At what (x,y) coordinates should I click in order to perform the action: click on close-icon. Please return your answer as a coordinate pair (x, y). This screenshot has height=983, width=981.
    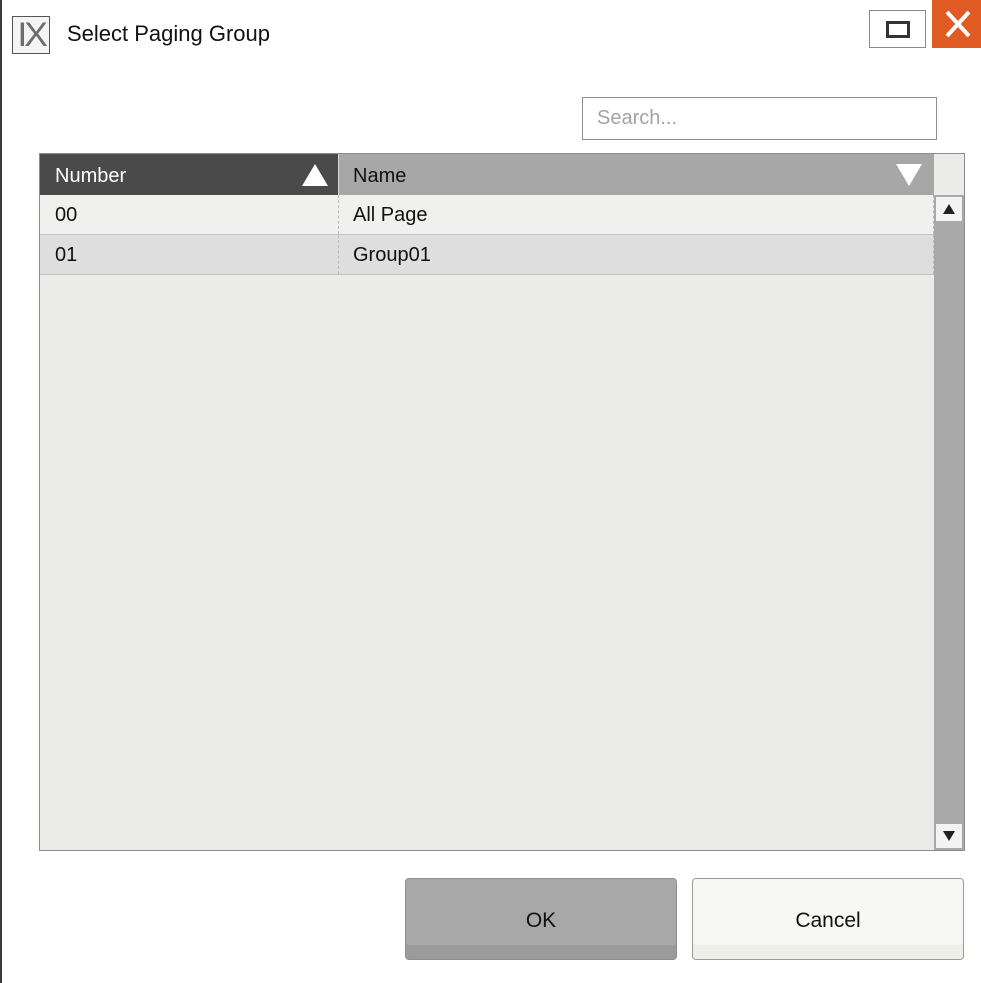
    Looking at the image, I should click on (957, 24).